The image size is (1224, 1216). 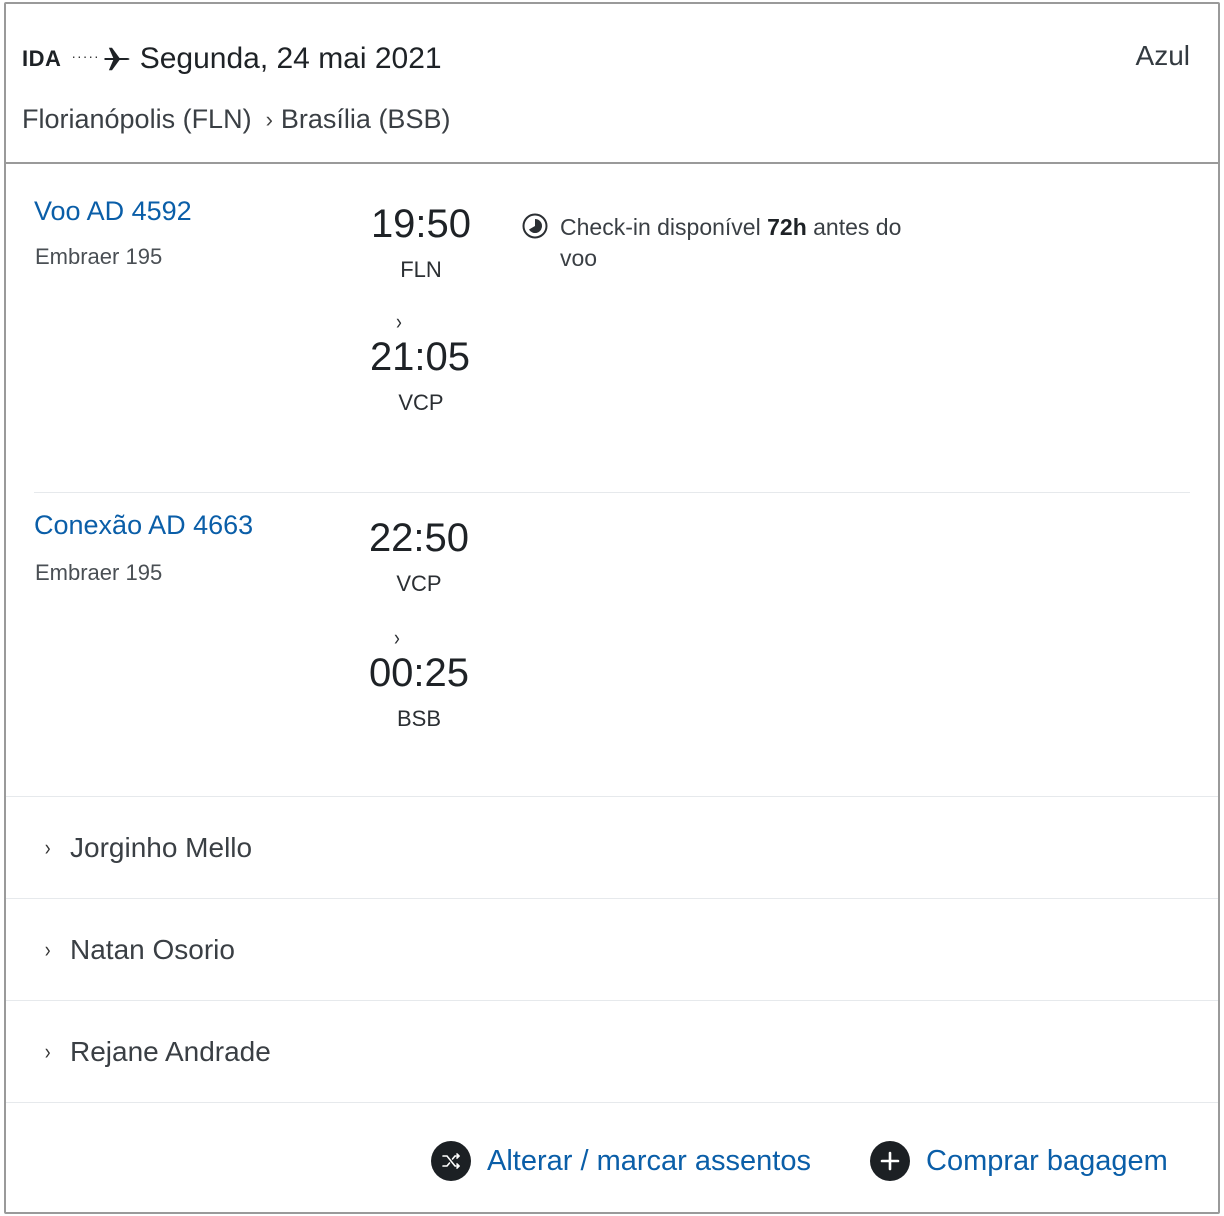 I want to click on passenger-row: › Rejane Andrade, so click(x=612, y=1051).